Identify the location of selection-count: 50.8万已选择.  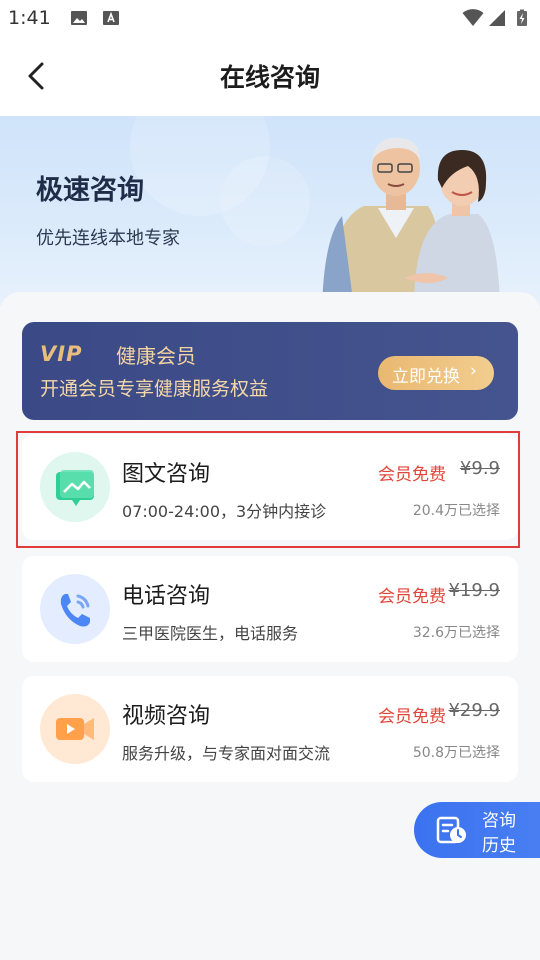
(456, 753).